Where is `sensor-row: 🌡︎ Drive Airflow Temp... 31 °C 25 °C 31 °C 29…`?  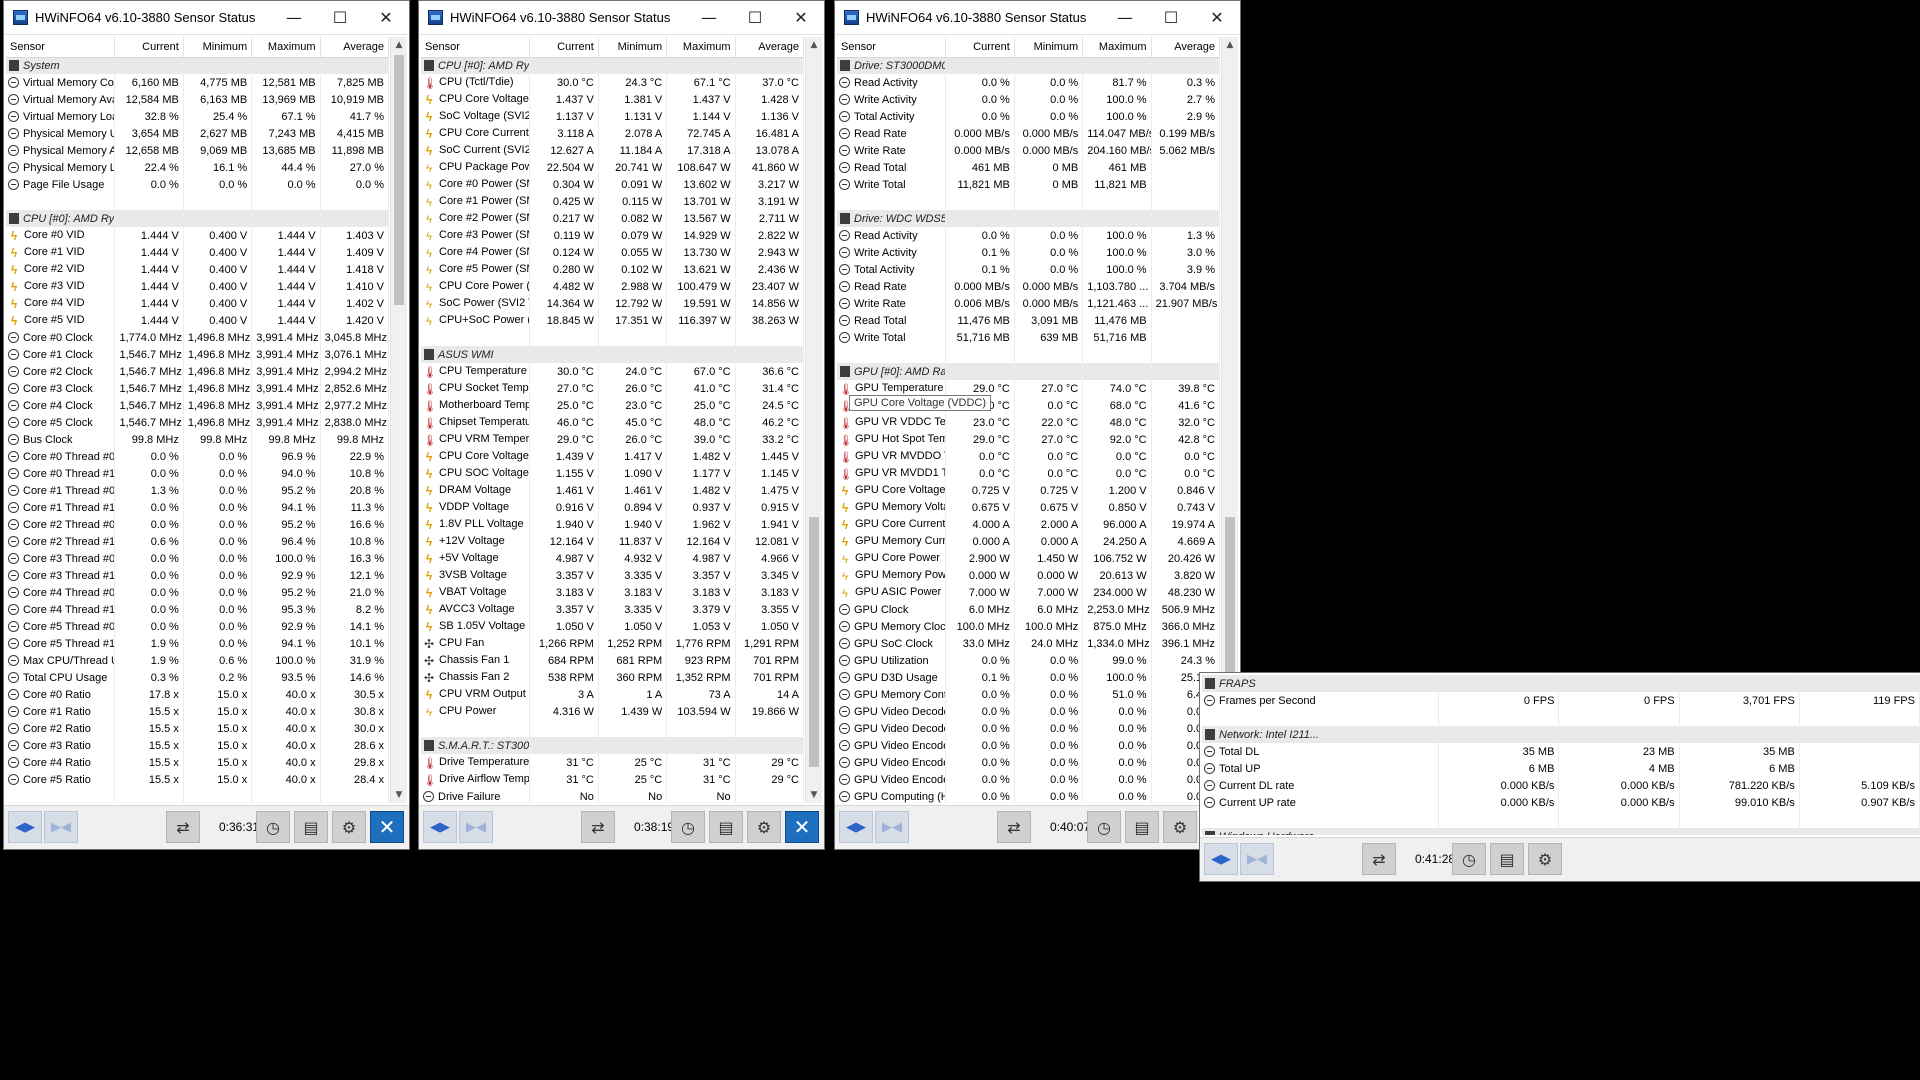
sensor-row: 🌡︎ Drive Airflow Temp... 31 °C 25 °C 31 °C 29… is located at coordinates (612, 779).